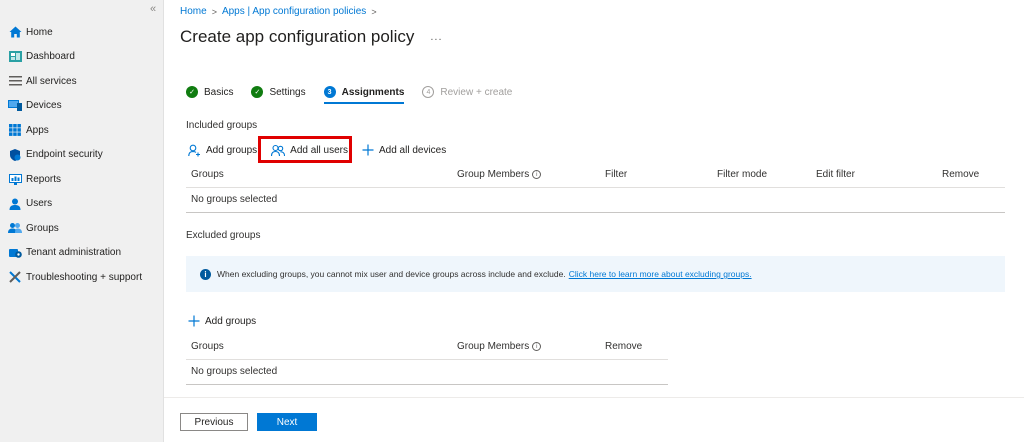  Describe the element at coordinates (82, 204) in the screenshot. I see `sidebar-item-users: Users` at that location.